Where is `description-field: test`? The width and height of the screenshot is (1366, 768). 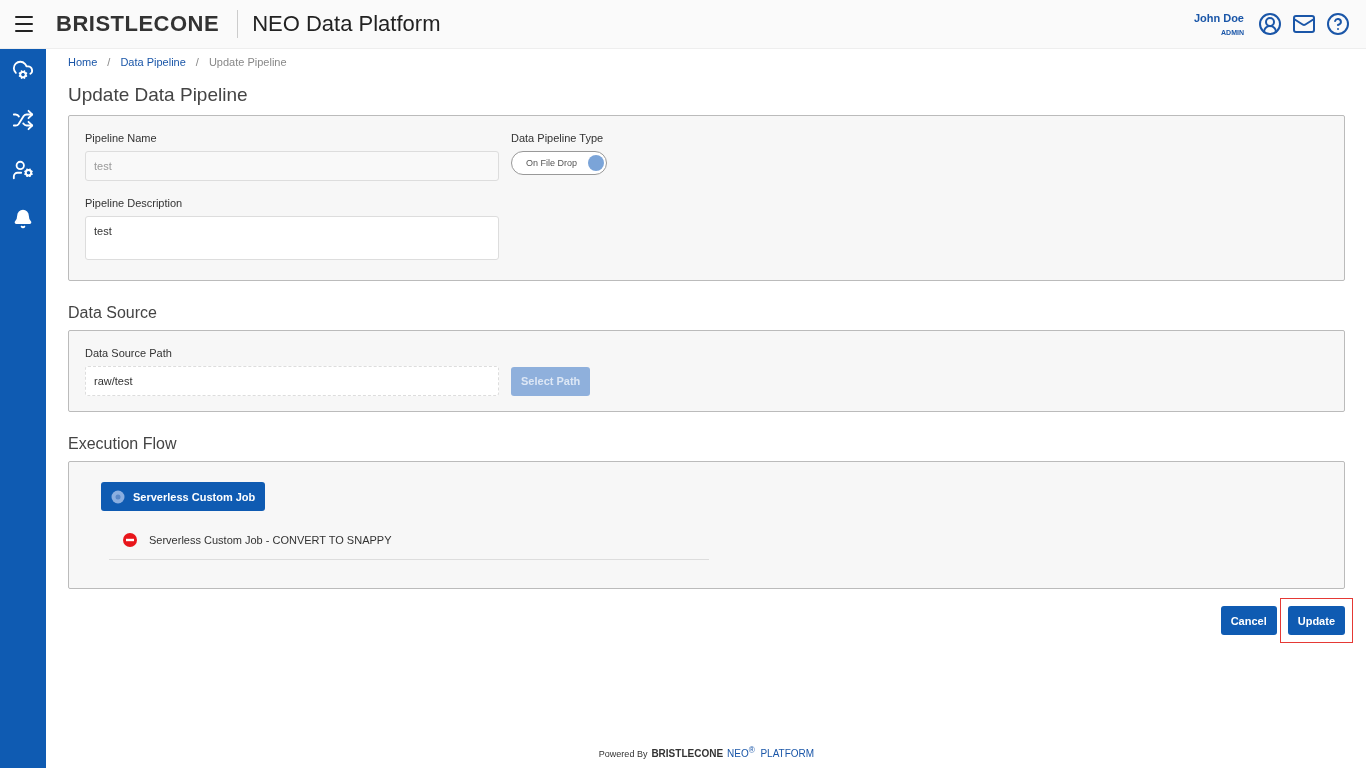 description-field: test is located at coordinates (292, 238).